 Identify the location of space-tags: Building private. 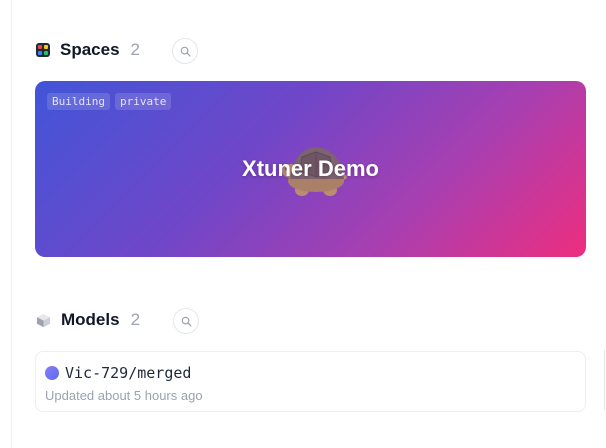
(109, 101).